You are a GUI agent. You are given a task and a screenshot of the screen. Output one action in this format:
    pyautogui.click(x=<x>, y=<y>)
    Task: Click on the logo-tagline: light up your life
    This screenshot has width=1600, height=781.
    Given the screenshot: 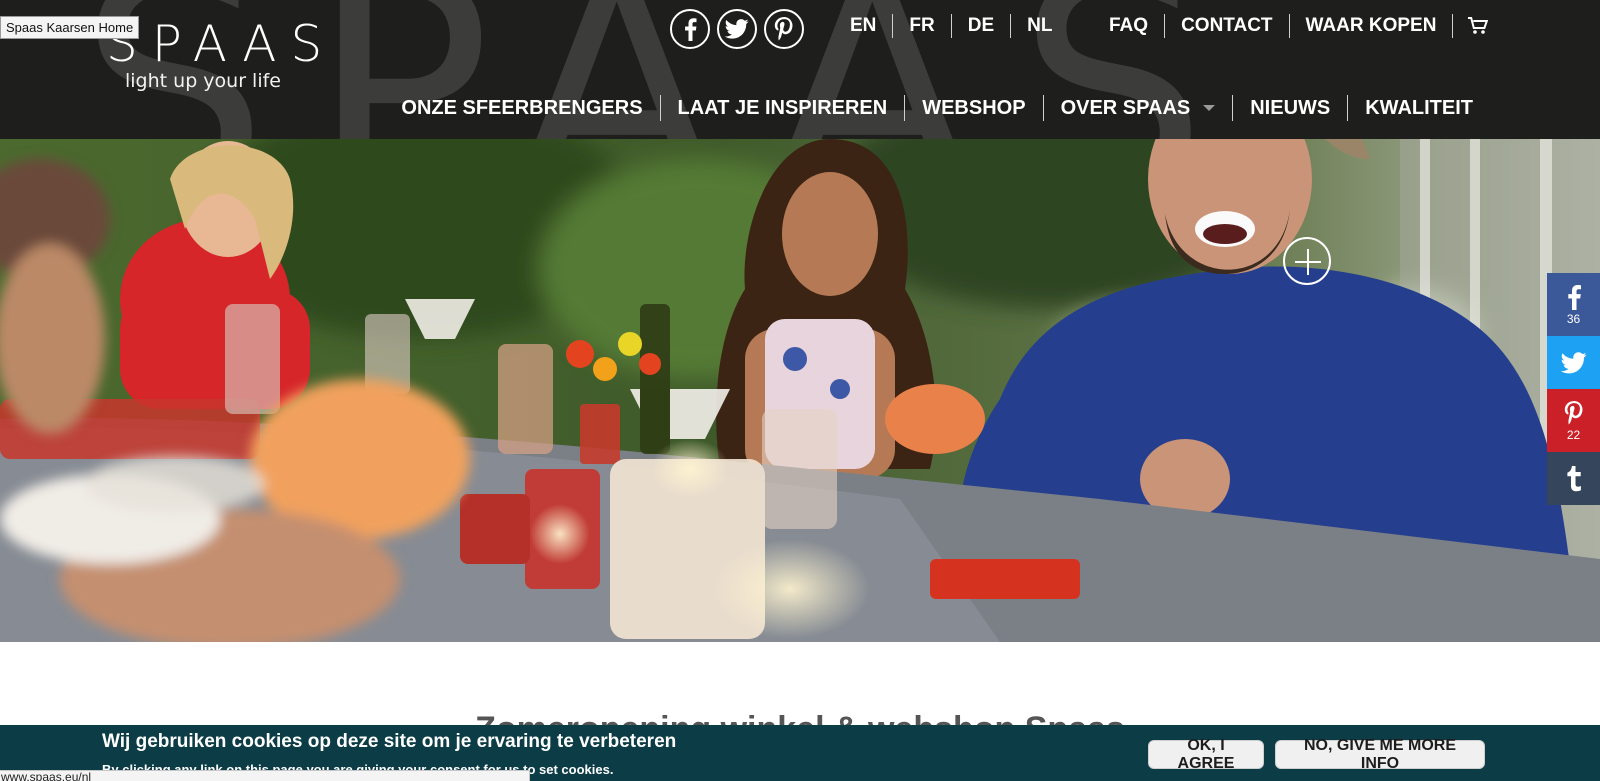 What is the action you would take?
    pyautogui.click(x=203, y=81)
    